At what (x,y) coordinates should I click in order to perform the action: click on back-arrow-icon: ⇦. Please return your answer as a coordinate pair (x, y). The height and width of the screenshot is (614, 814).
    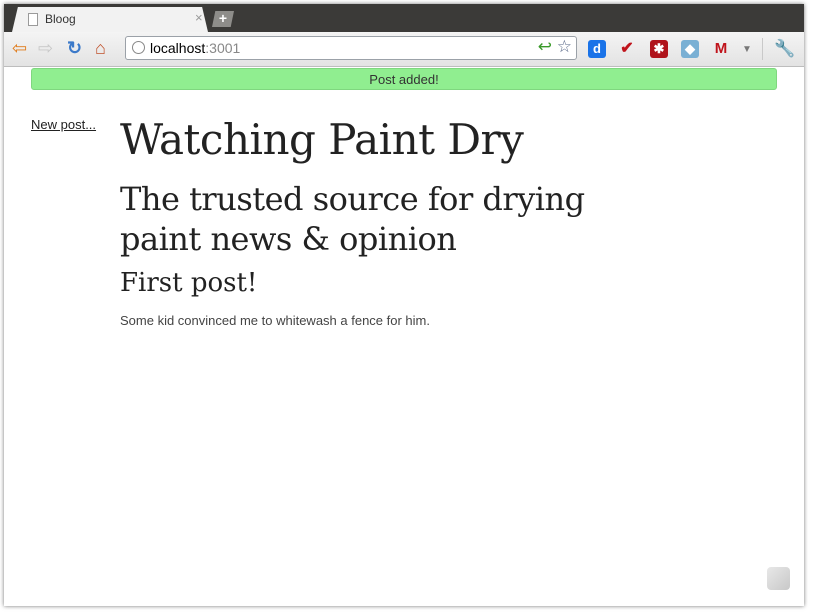
    Looking at the image, I should click on (19, 48).